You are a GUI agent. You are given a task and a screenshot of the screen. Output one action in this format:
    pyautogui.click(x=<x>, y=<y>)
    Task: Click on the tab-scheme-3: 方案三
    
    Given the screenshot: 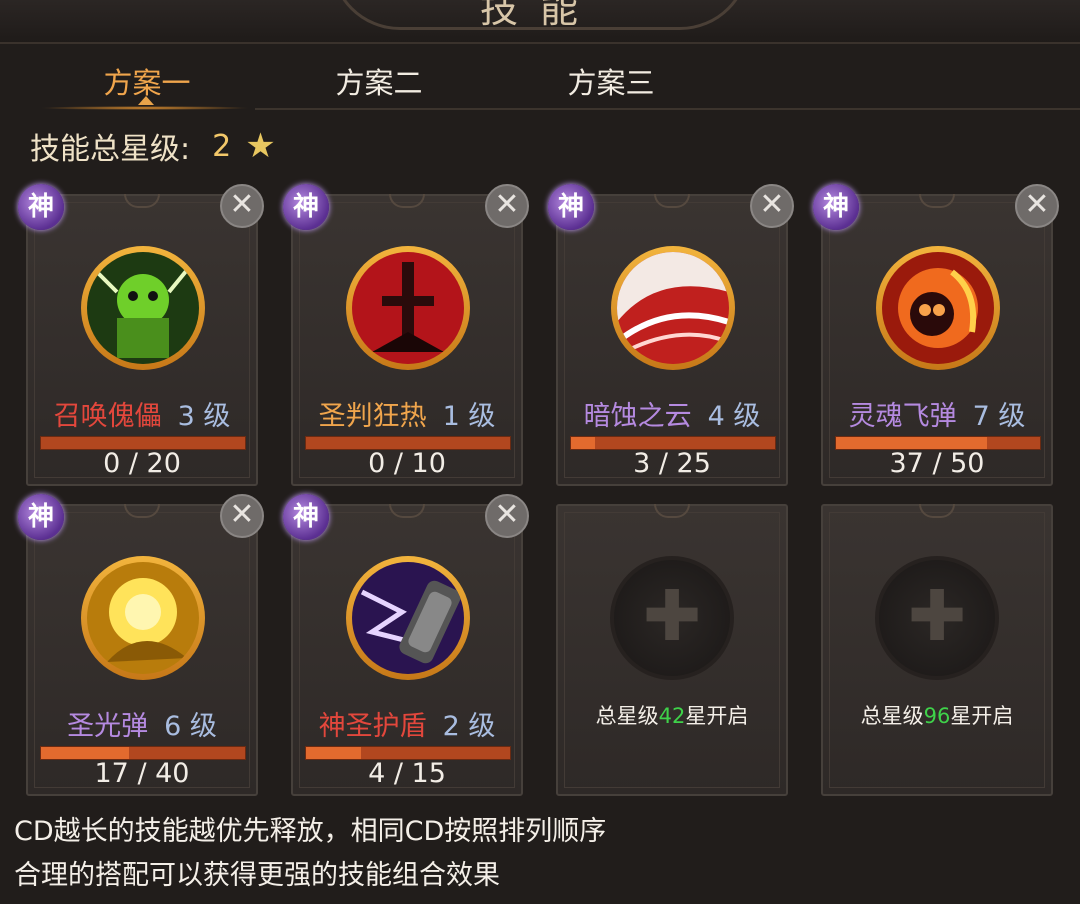 What is the action you would take?
    pyautogui.click(x=611, y=81)
    